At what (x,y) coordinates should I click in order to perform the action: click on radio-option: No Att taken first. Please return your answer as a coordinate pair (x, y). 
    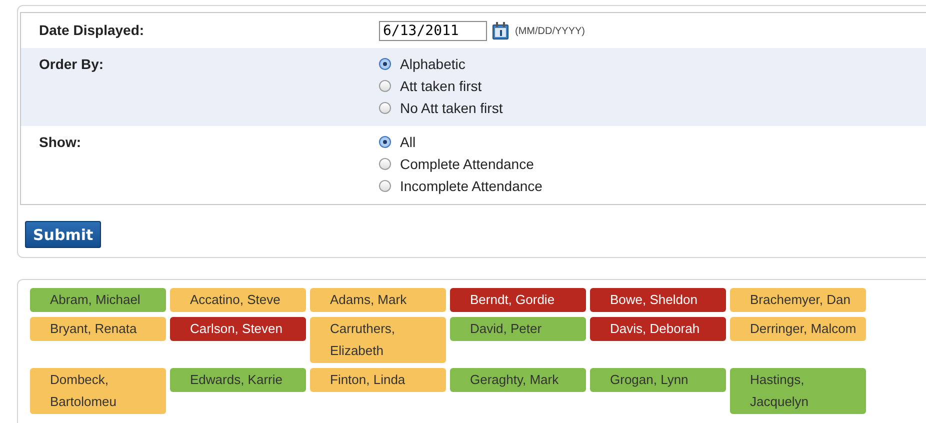
    Looking at the image, I should click on (652, 108).